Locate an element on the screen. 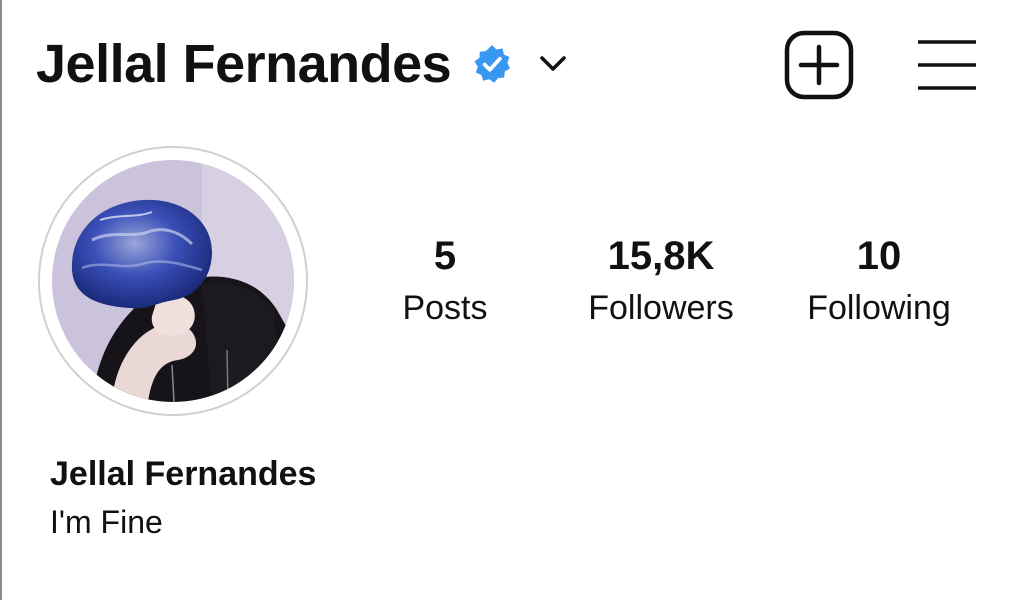  posts-count-button: 5 Posts is located at coordinates (445, 281).